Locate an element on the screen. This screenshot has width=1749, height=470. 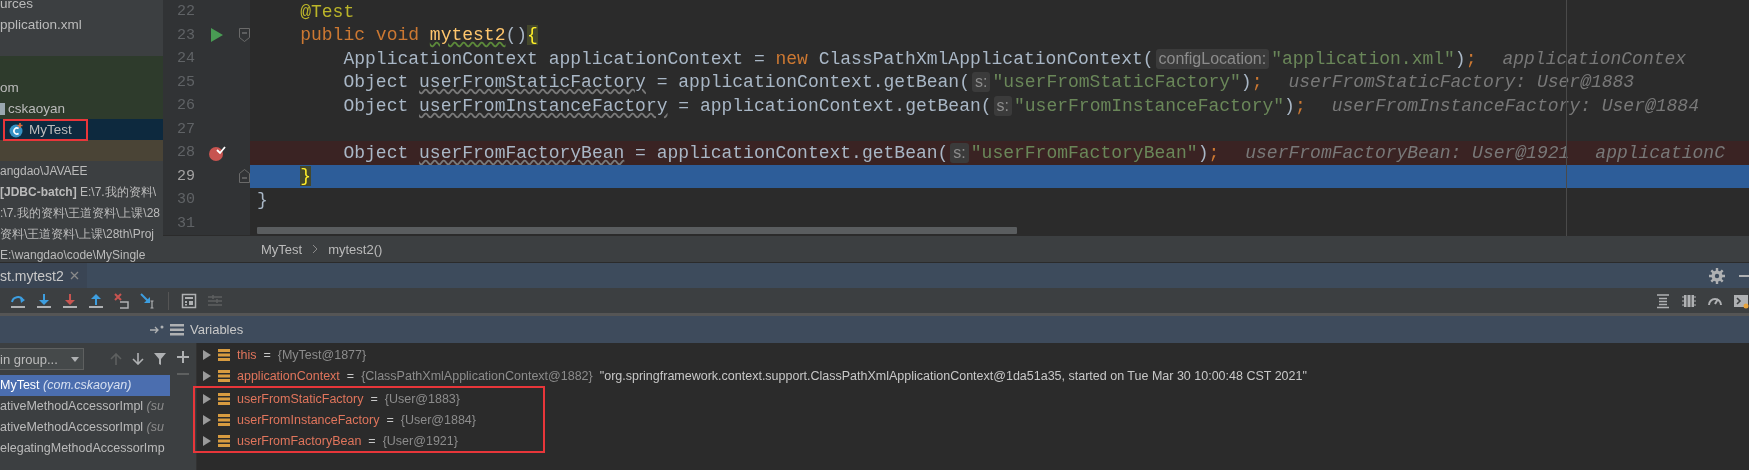
code-text: Object userFromFactoryBean = applicationContext.getBean( is located at coordinates (646, 152).